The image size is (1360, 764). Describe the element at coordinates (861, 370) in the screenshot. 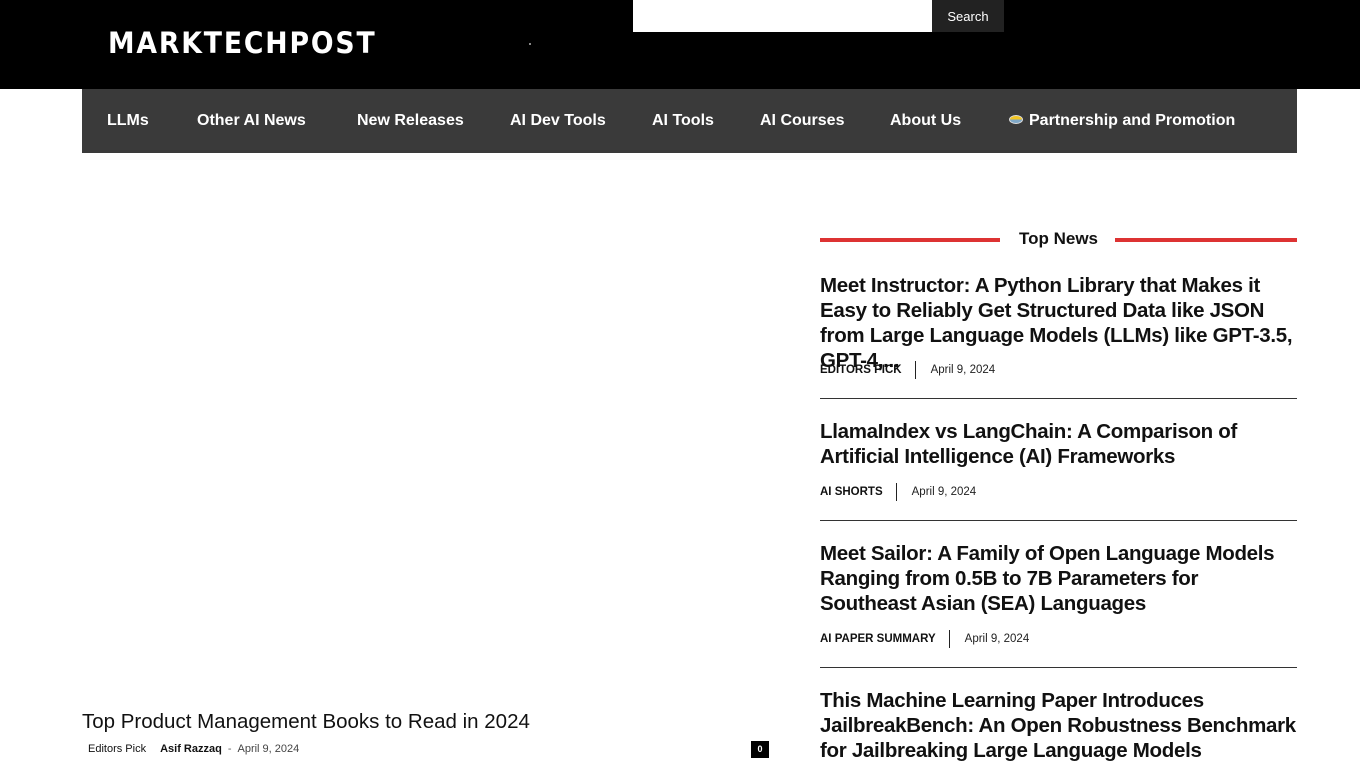

I see `news-category: Editors Pick` at that location.